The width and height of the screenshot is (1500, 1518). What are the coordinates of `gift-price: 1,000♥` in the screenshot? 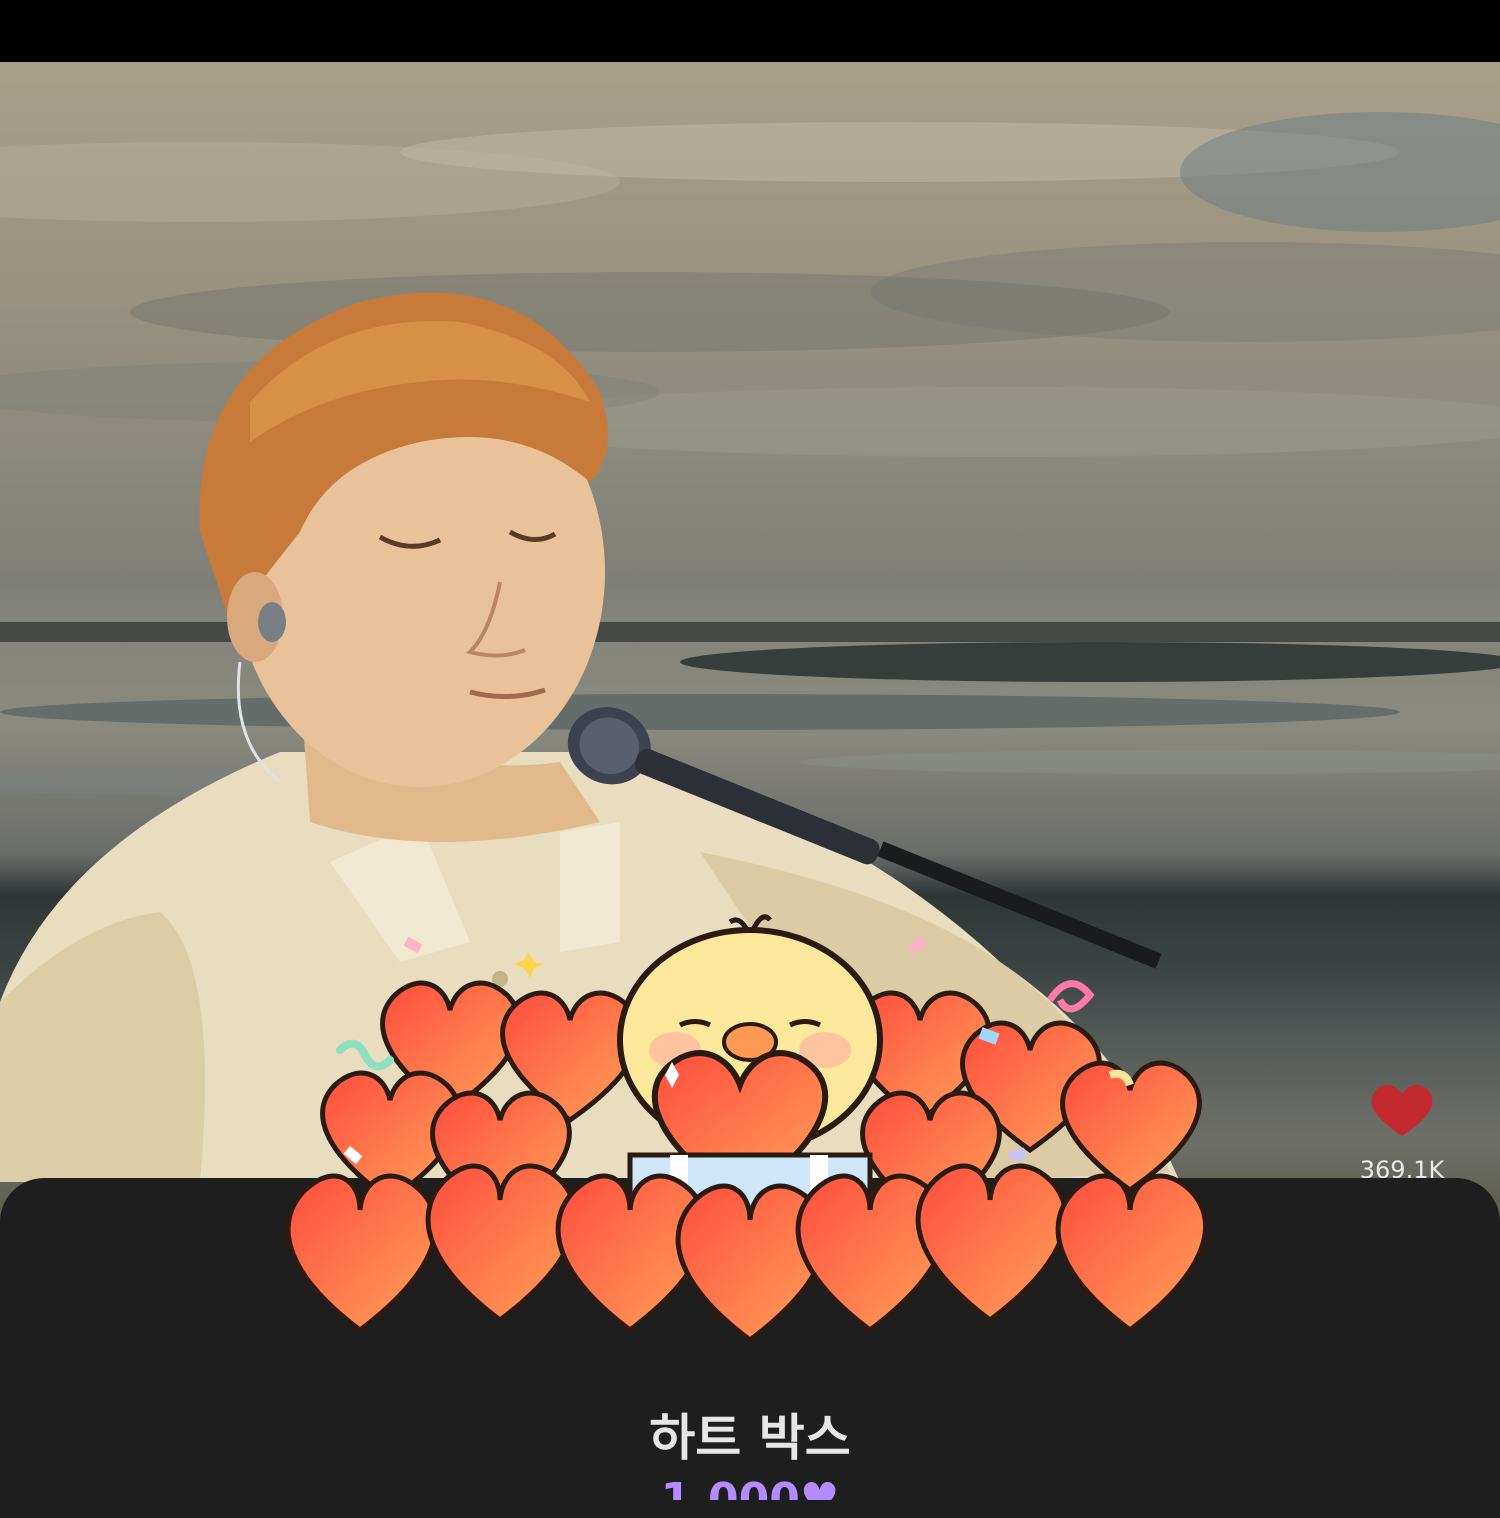 It's located at (750, 1489).